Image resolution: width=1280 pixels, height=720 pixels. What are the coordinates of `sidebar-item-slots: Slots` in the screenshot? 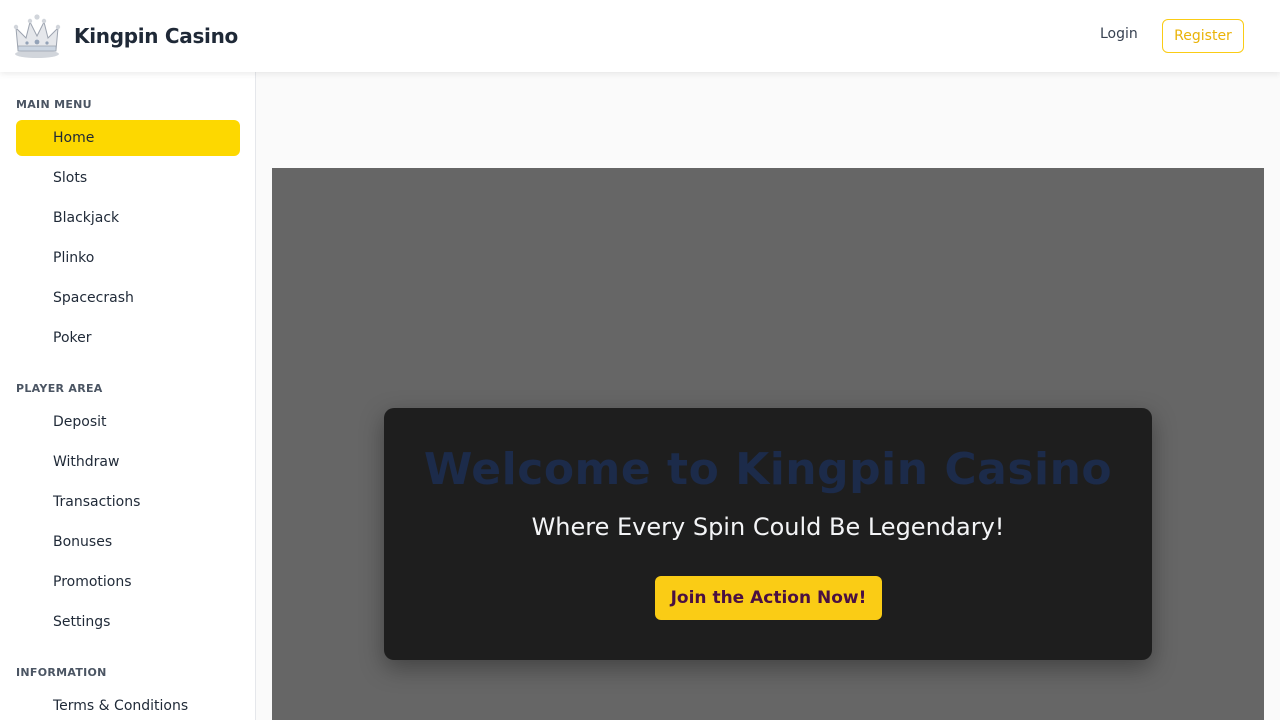 It's located at (128, 178).